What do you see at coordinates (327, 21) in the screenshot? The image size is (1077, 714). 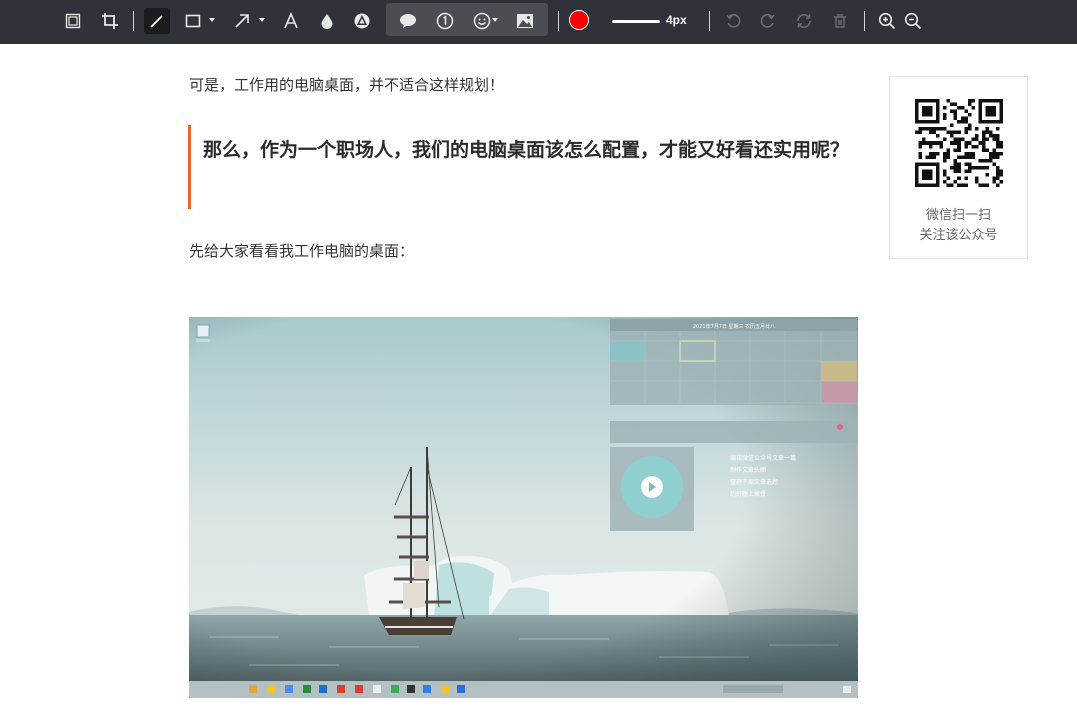 I see `droplet-icon` at bounding box center [327, 21].